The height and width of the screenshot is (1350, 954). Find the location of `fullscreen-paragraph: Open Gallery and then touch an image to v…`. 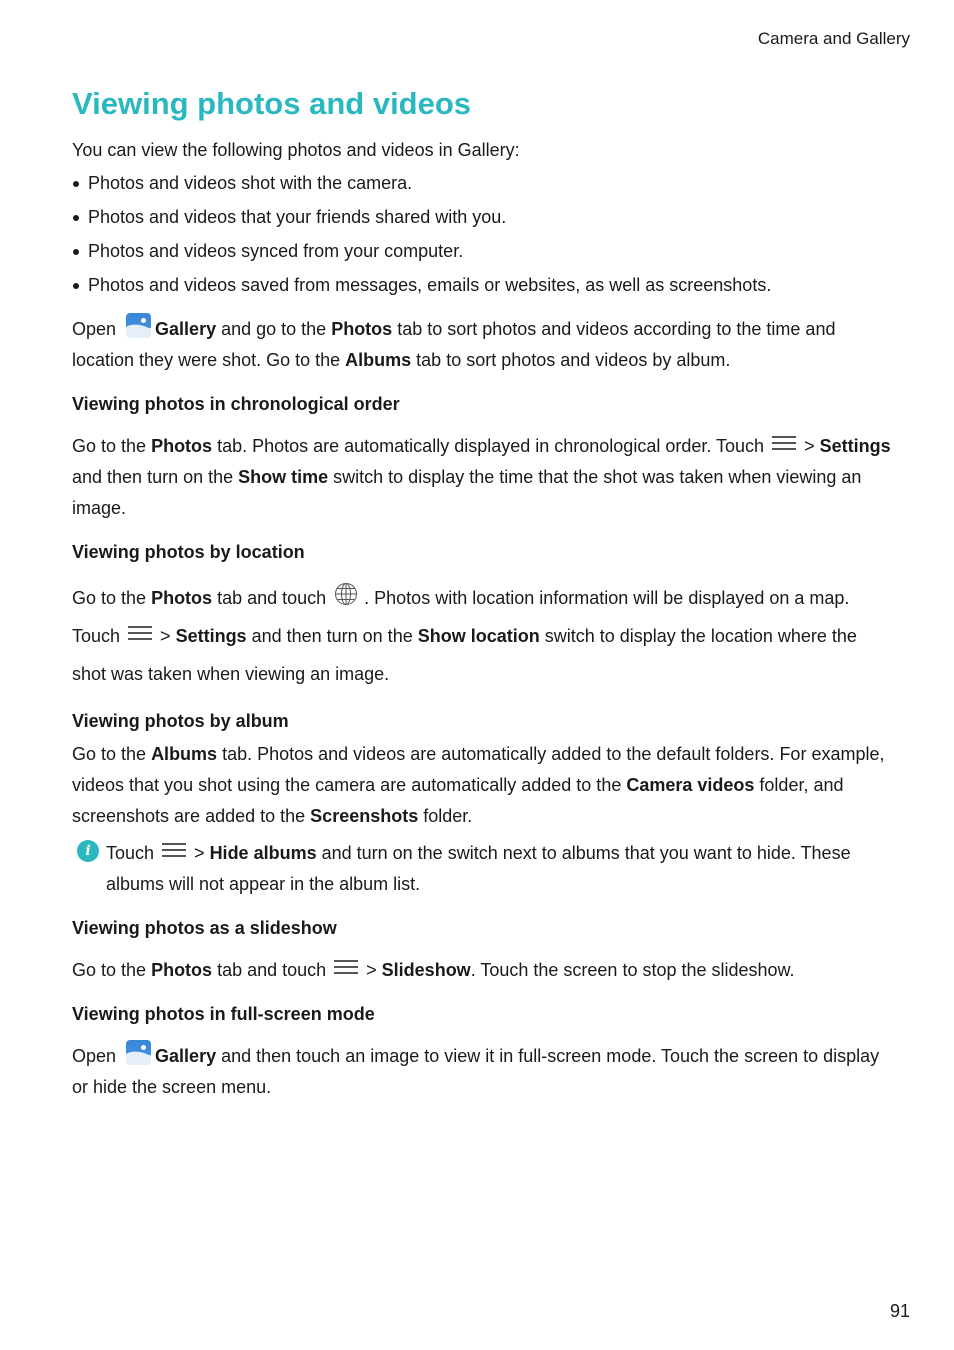

fullscreen-paragraph: Open Gallery and then touch an image to v… is located at coordinates (482, 1071).